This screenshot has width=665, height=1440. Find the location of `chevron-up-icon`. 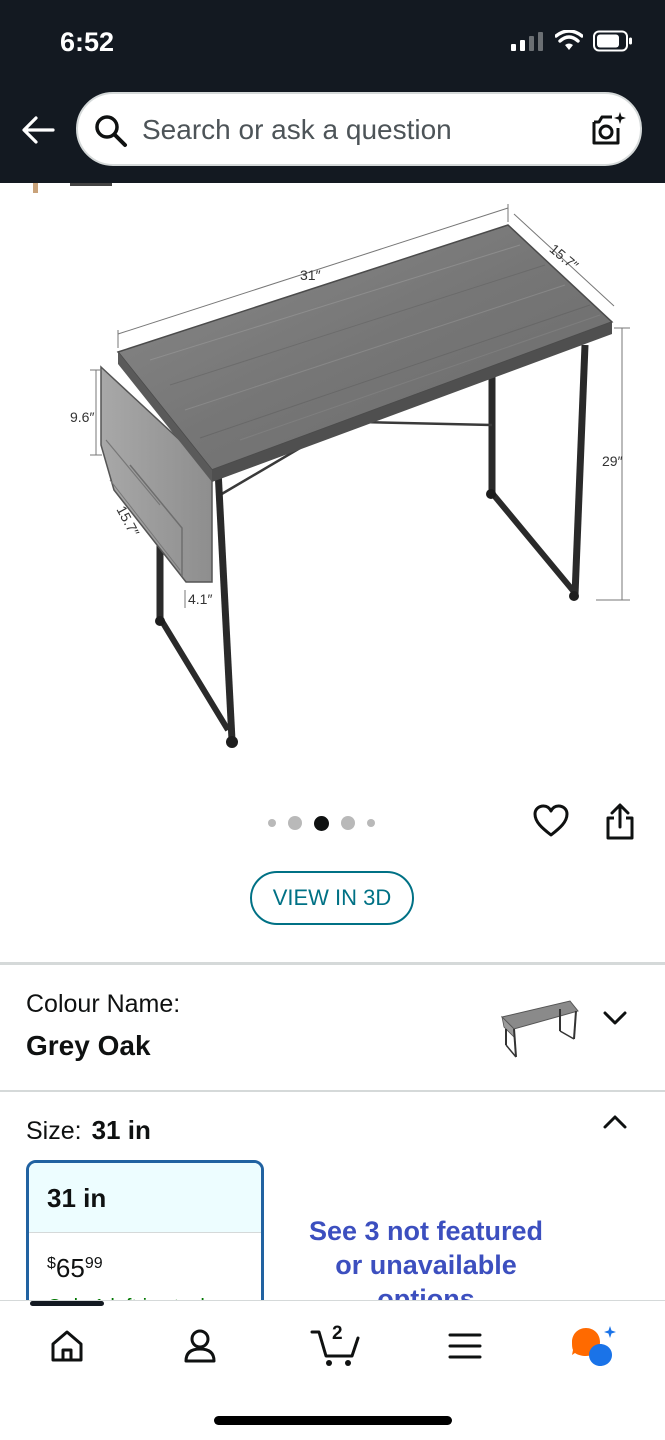

chevron-up-icon is located at coordinates (615, 1122).